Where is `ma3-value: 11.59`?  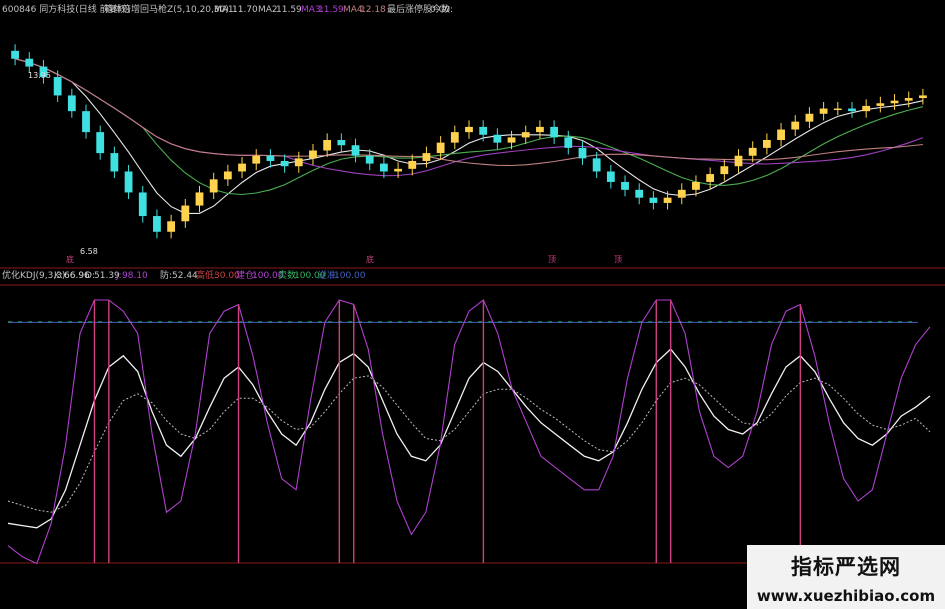
ma3-value: 11.59 is located at coordinates (331, 10).